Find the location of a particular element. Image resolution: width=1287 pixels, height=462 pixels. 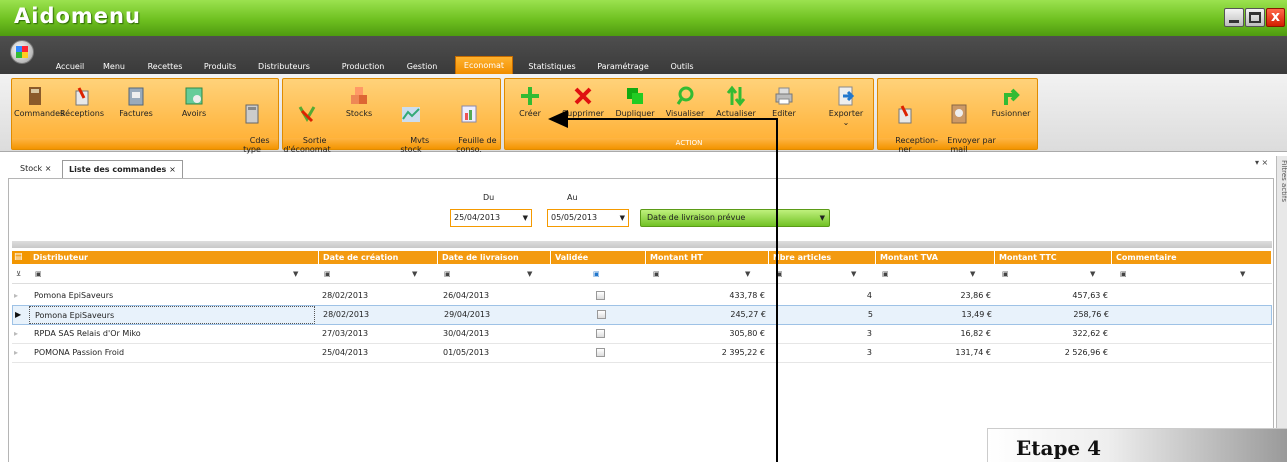

filter-montant-ttc: ▣ is located at coordinates (1005, 275).